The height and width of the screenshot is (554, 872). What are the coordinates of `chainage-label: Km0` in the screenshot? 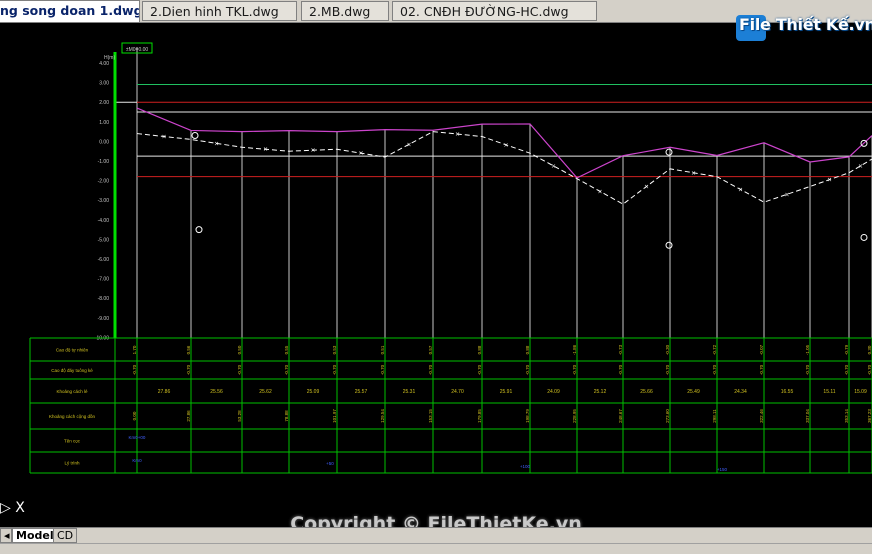 It's located at (137, 460).